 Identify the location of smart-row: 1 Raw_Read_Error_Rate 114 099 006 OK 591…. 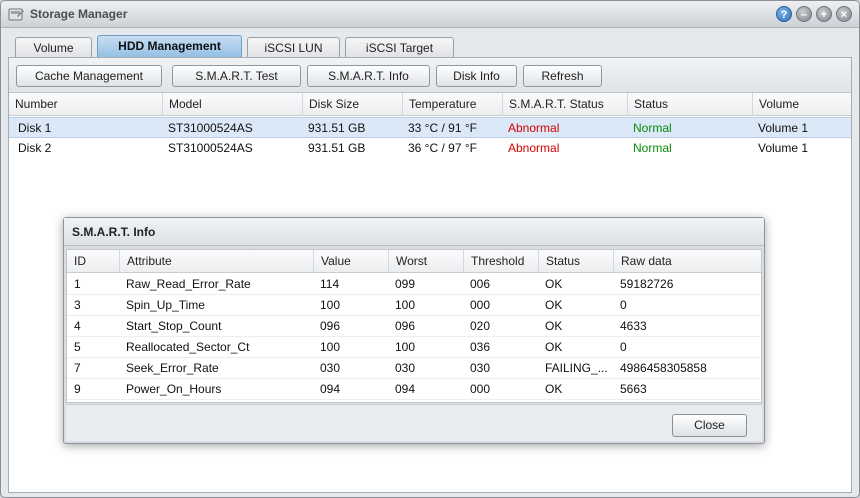
(414, 284).